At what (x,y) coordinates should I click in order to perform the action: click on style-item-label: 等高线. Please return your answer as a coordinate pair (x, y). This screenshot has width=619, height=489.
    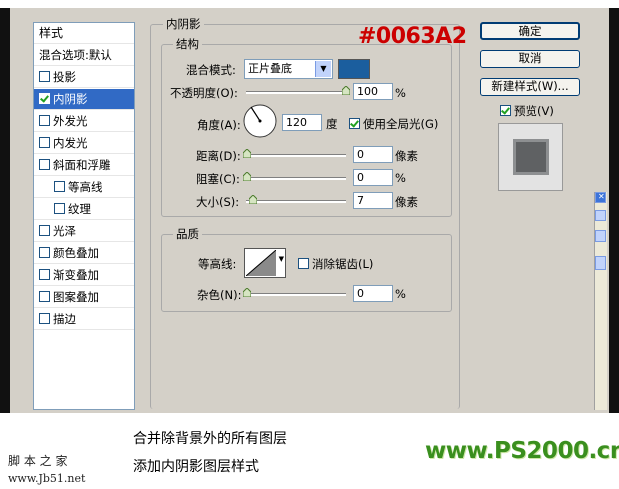
    Looking at the image, I should click on (85, 187).